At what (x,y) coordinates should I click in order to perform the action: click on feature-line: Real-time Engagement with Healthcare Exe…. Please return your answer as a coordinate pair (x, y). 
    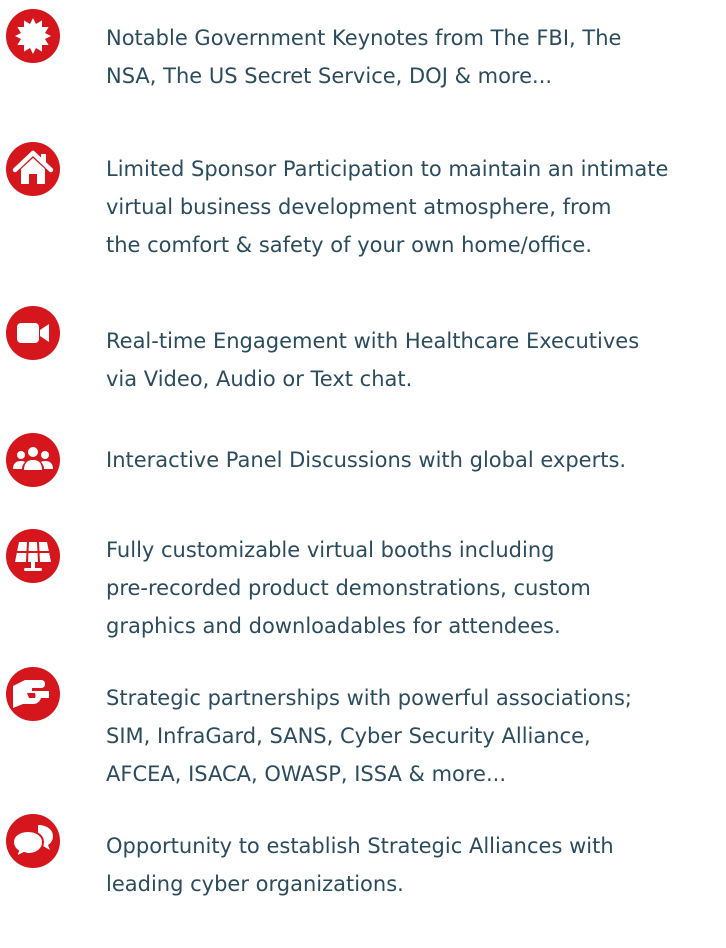
    Looking at the image, I should click on (373, 341).